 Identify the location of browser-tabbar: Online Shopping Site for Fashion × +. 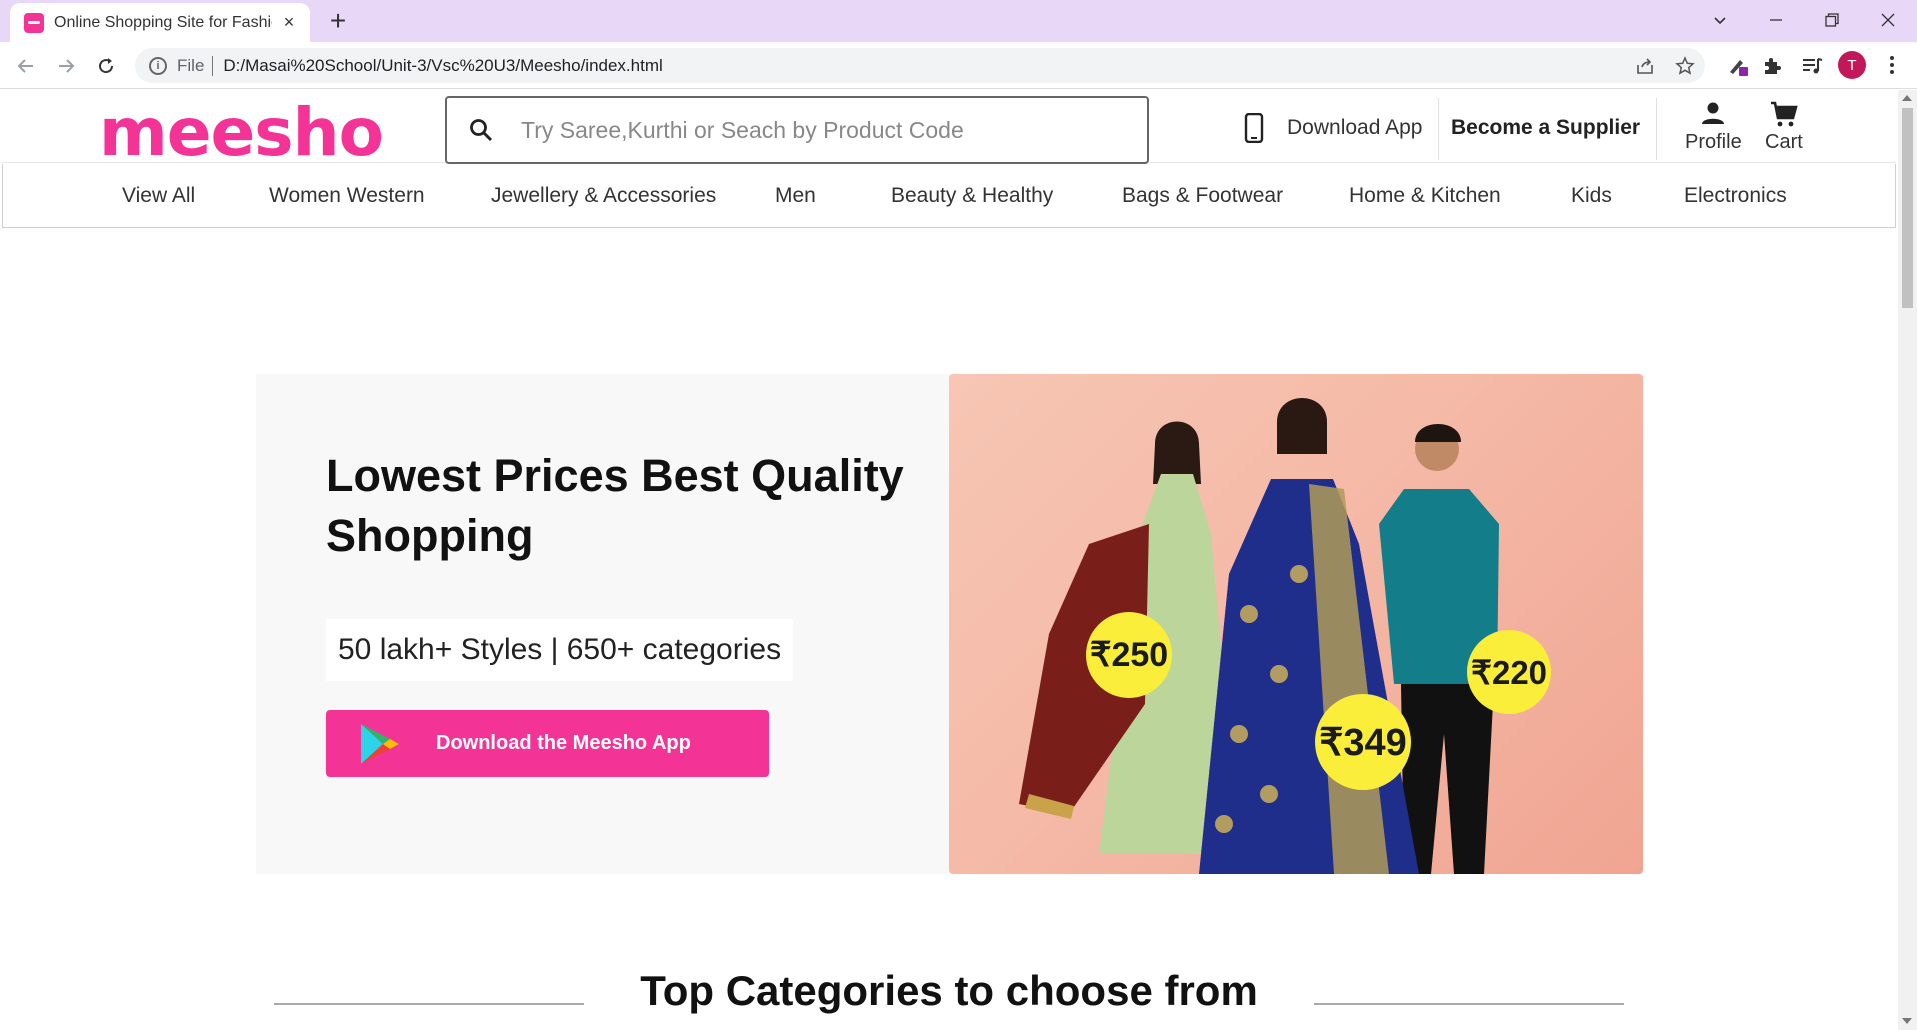
(958, 21).